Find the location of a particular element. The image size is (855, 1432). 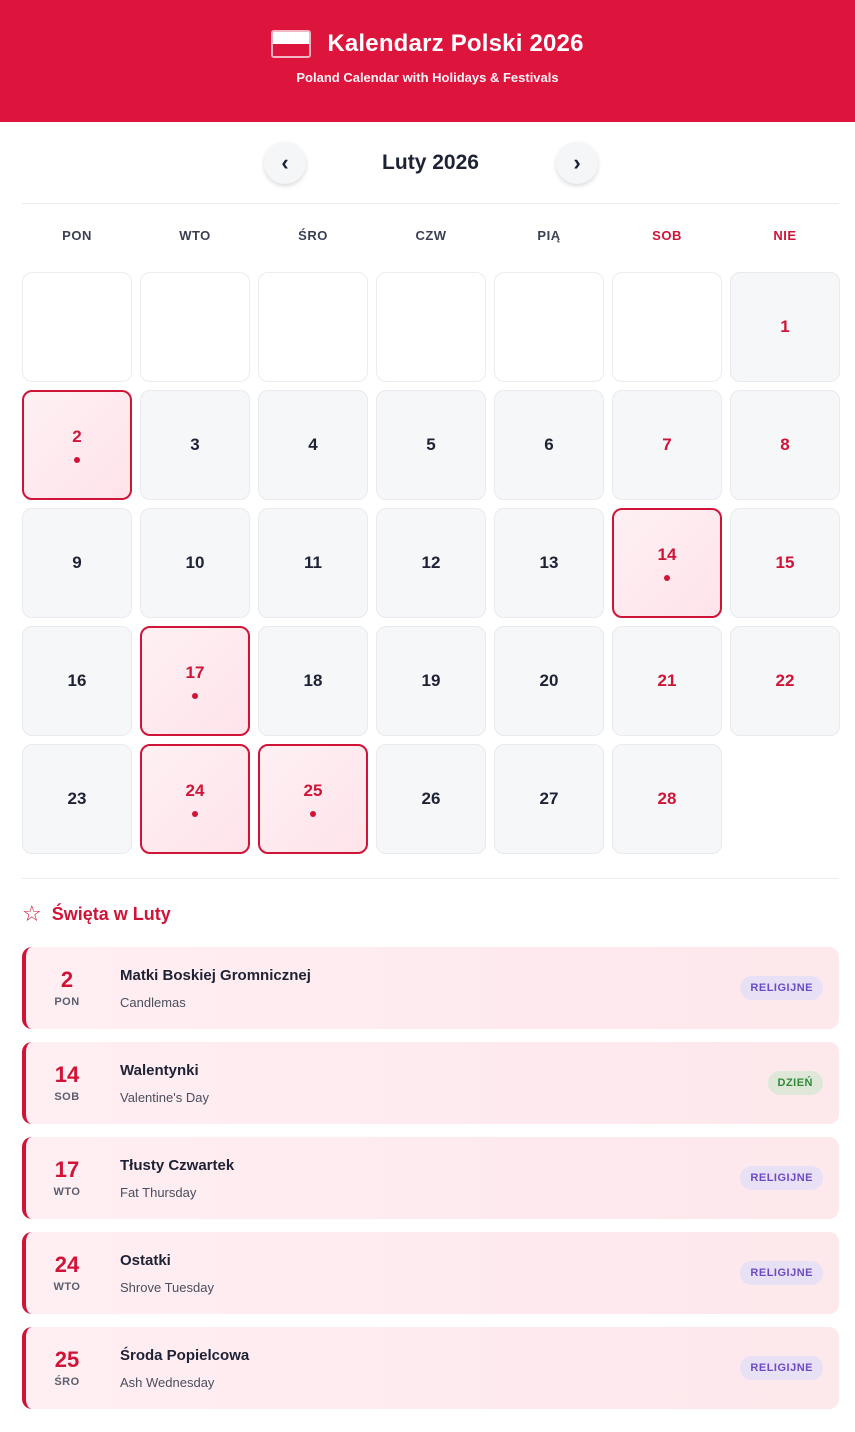

holidays-section-header: ☆ Święta w Luty is located at coordinates (430, 913).